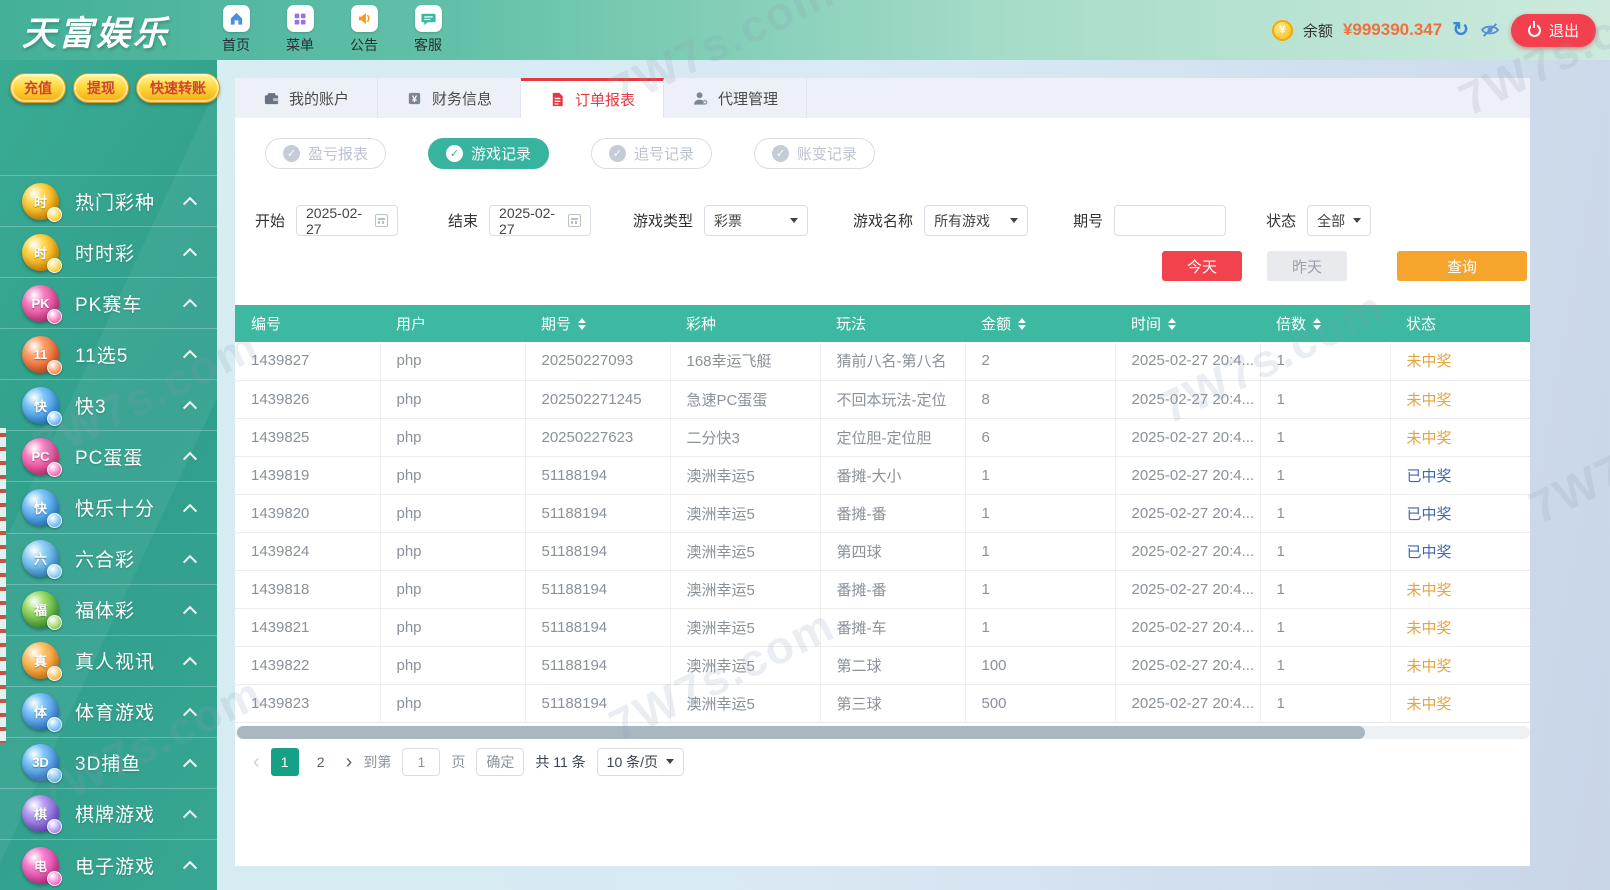 The image size is (1610, 890). I want to click on table-header-cell: 编号, so click(307, 323).